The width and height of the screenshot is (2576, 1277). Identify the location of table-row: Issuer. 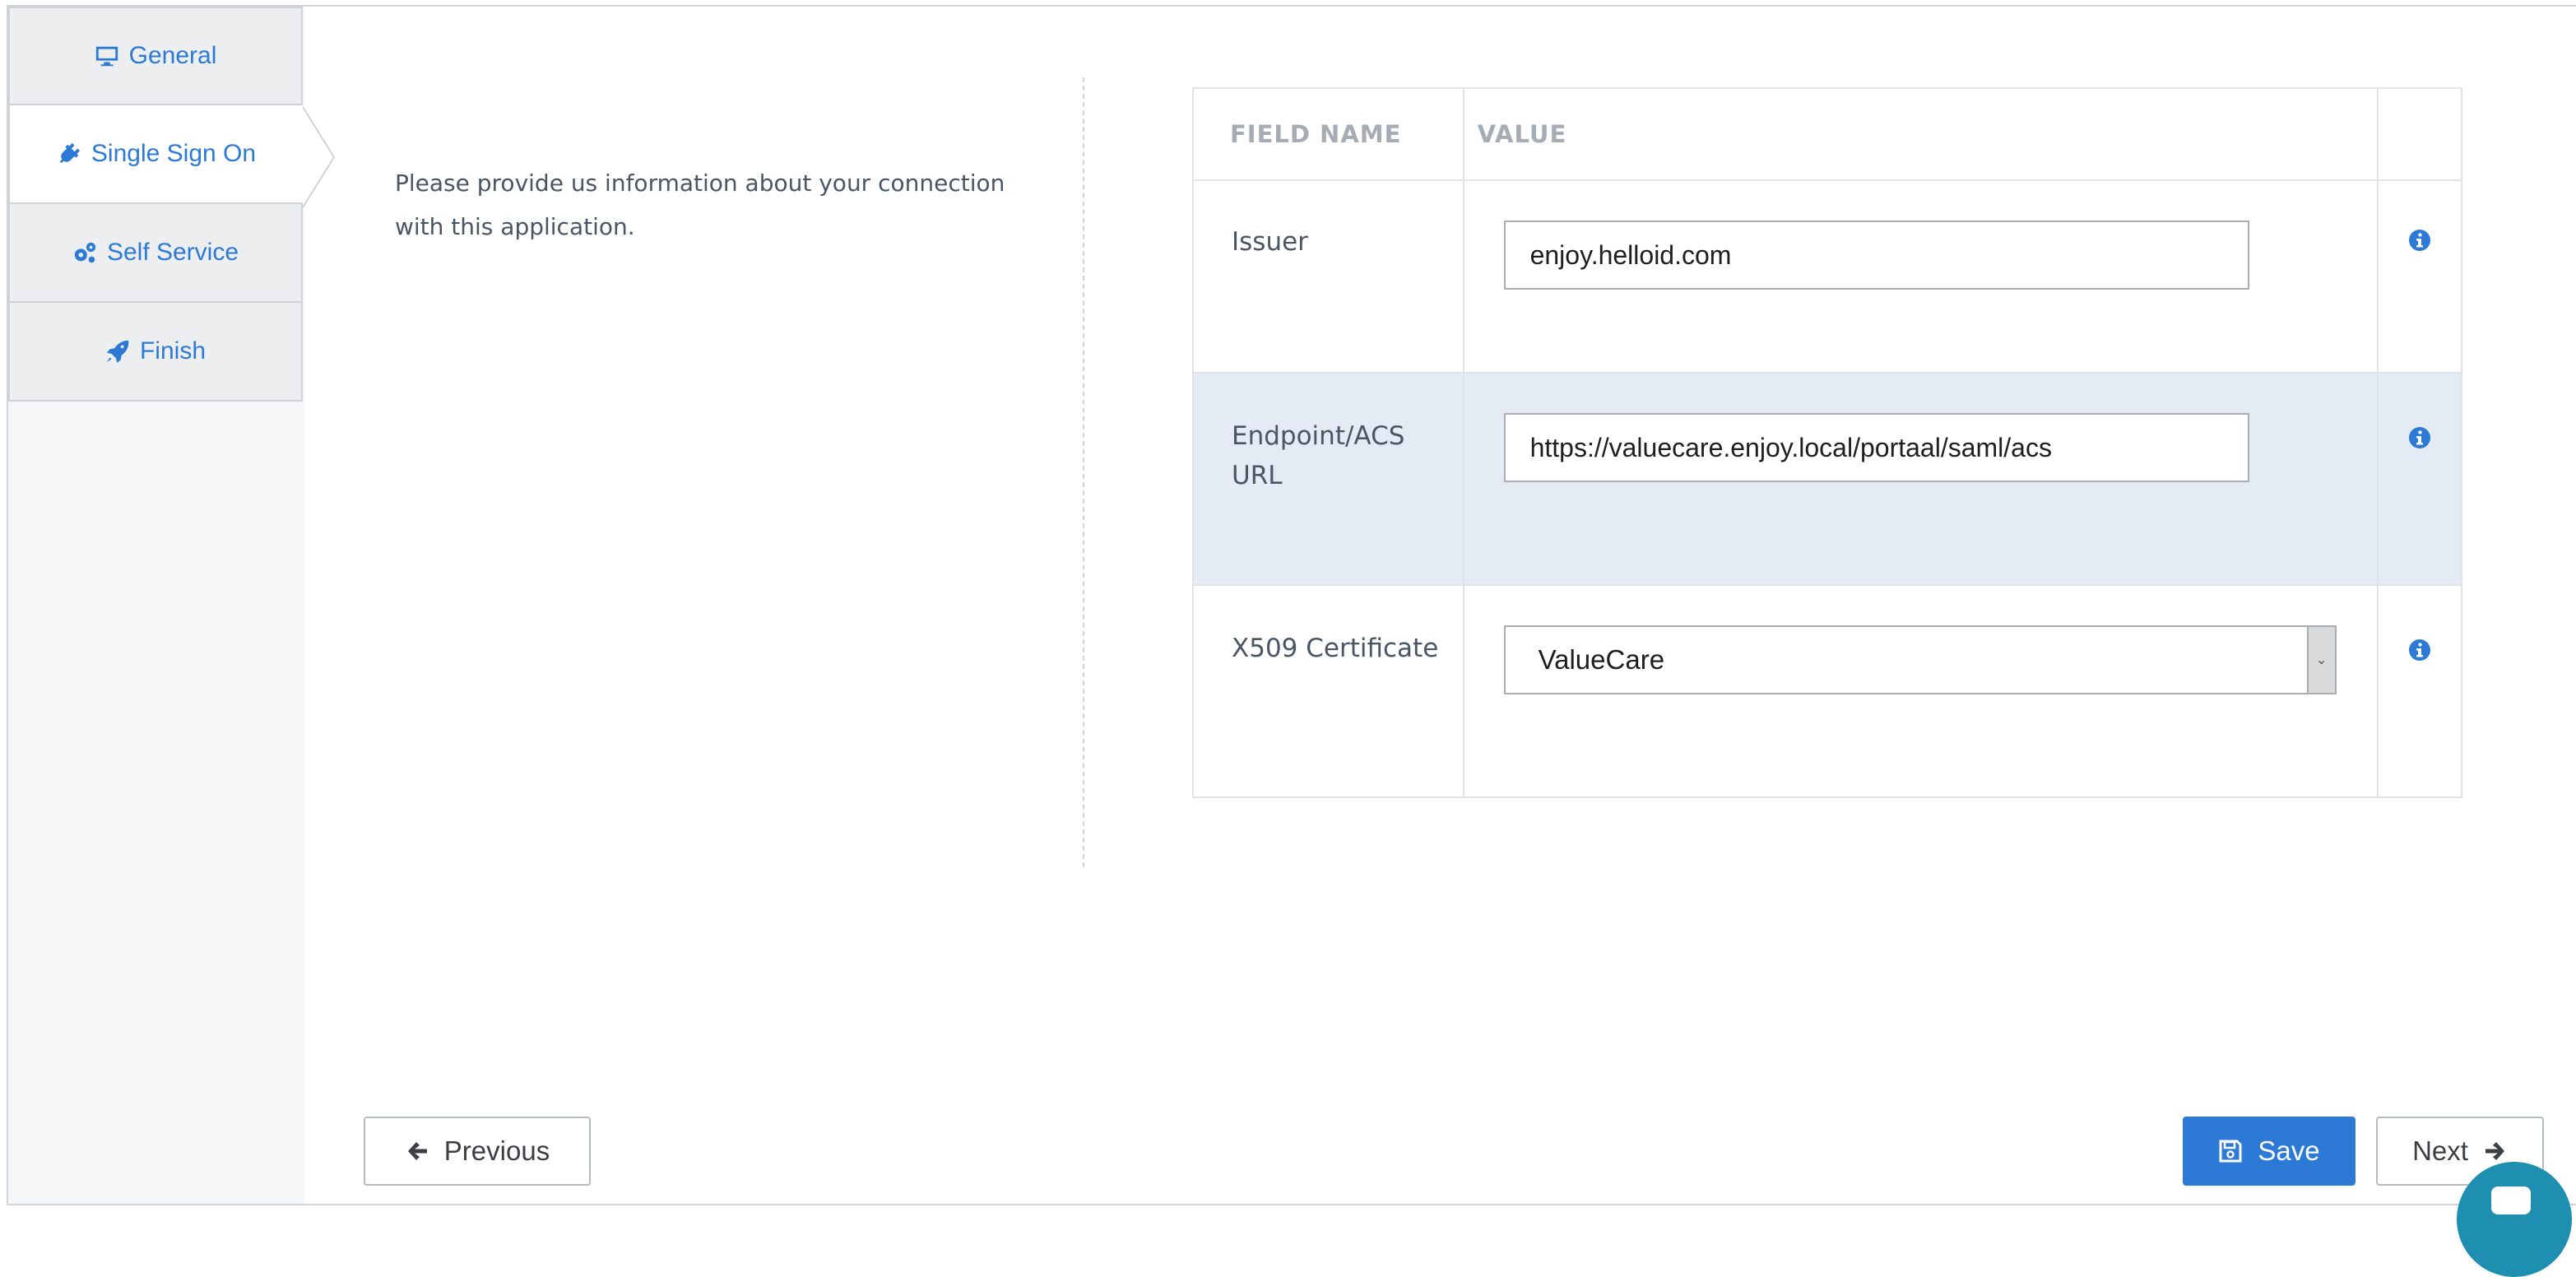
(1827, 276).